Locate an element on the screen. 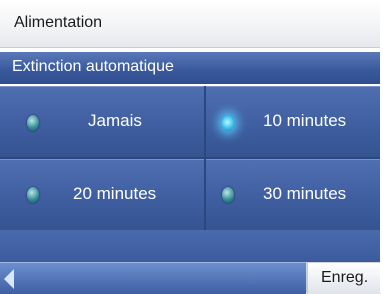  save-button: Enreg. is located at coordinates (344, 278).